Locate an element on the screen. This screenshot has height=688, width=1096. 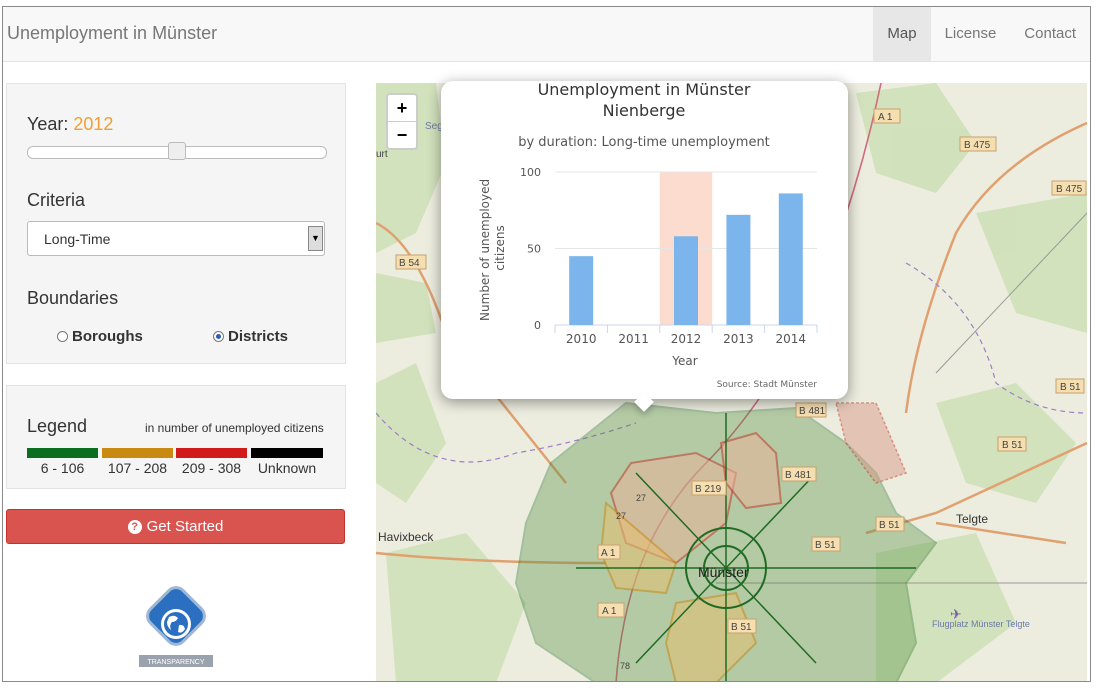
get-started-button: ? Get Started is located at coordinates (175, 526).